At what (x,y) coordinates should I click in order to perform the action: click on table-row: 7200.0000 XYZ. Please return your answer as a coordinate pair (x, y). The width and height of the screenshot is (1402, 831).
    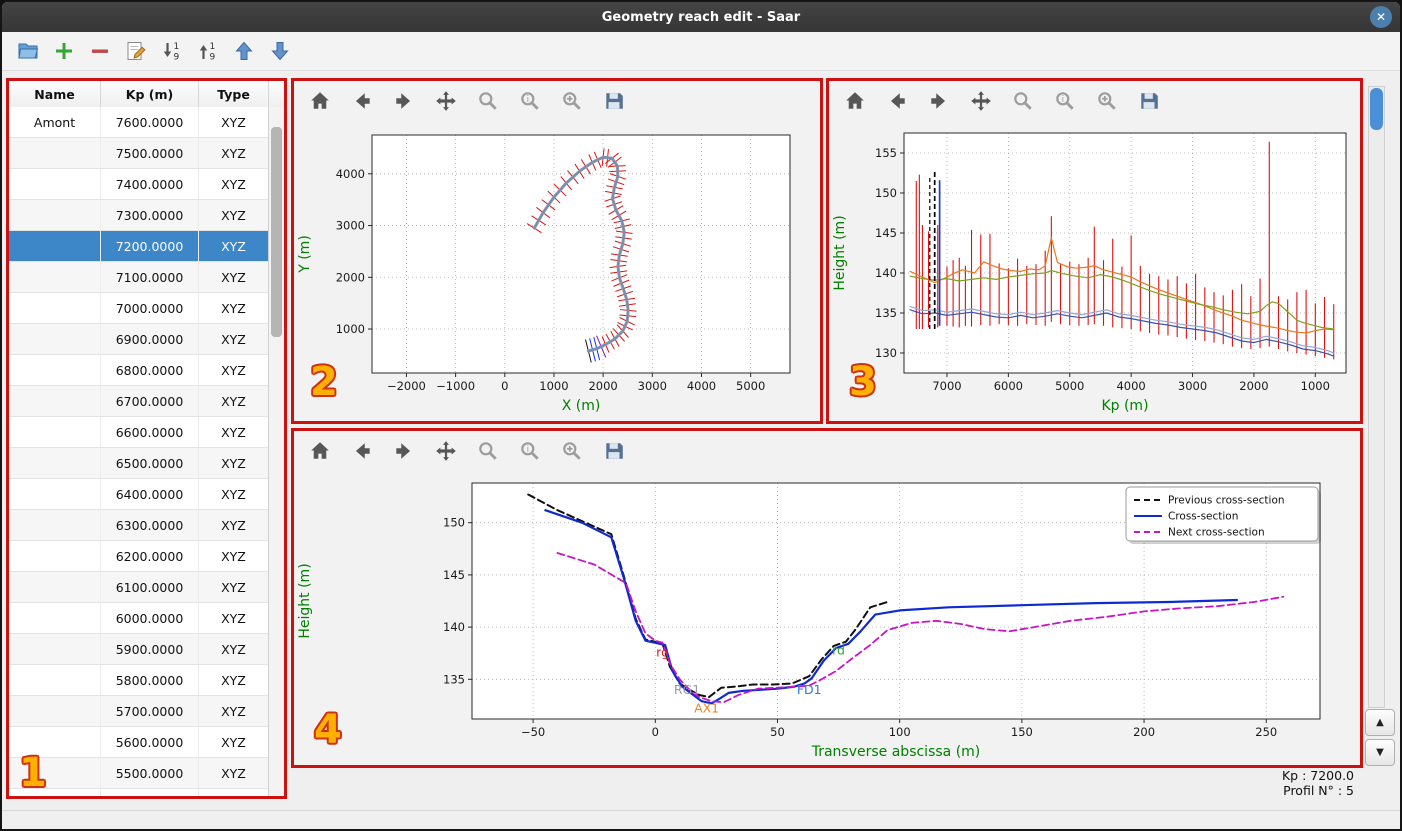
    Looking at the image, I should click on (139, 246).